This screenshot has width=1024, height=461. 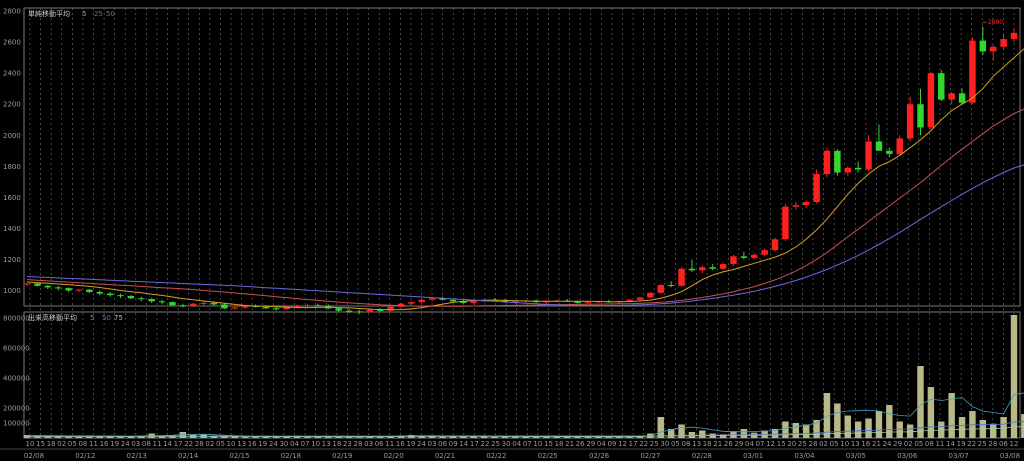 What do you see at coordinates (453, 444) in the screenshot?
I see `x-tick-upper-label: 09` at bounding box center [453, 444].